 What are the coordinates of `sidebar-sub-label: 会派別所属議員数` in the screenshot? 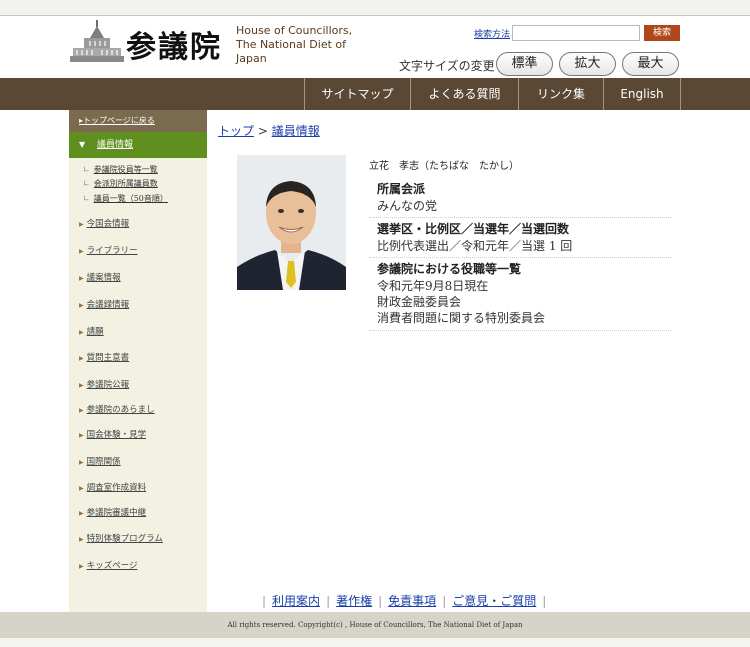 It's located at (125, 183).